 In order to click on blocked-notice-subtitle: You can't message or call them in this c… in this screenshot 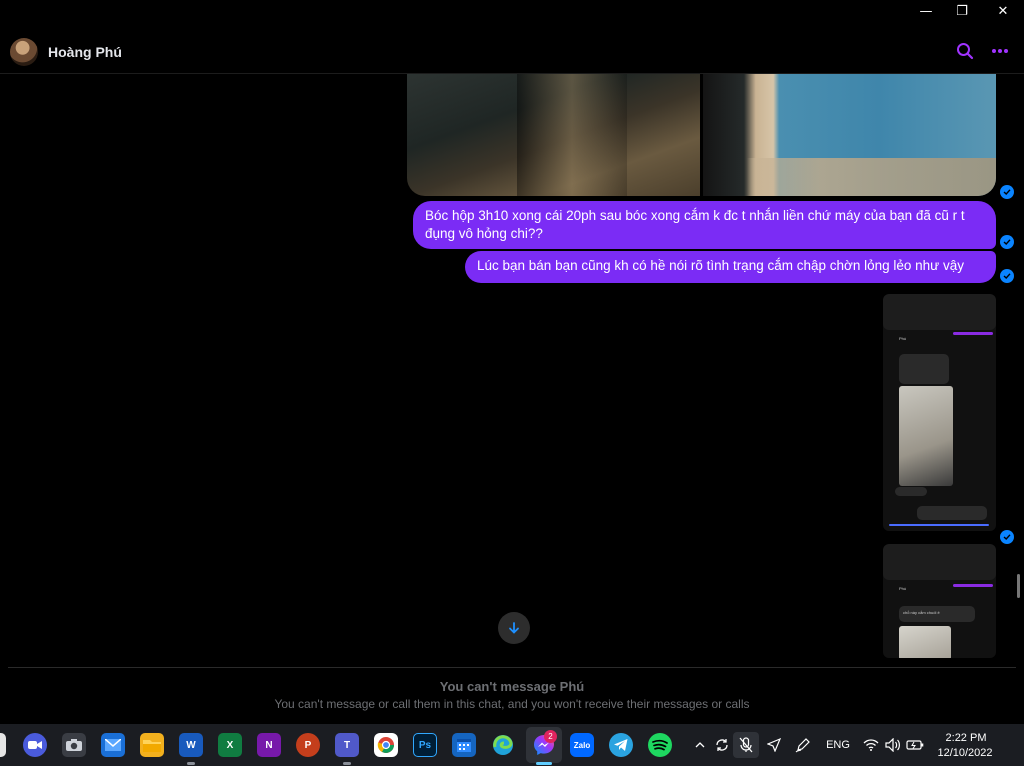, I will do `click(512, 704)`.